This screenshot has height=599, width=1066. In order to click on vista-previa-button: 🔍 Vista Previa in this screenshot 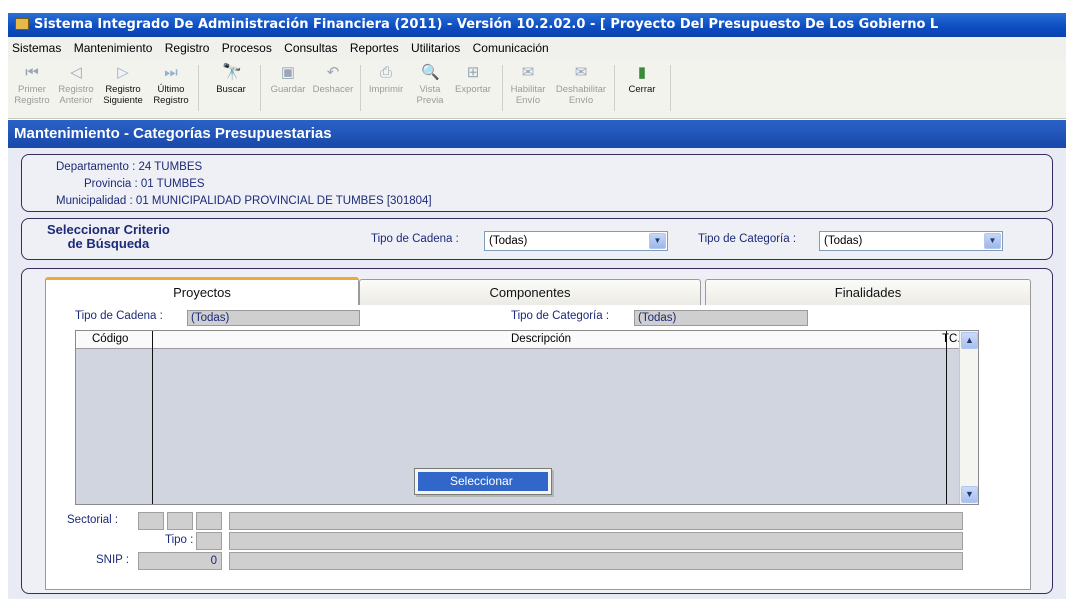, I will do `click(430, 85)`.